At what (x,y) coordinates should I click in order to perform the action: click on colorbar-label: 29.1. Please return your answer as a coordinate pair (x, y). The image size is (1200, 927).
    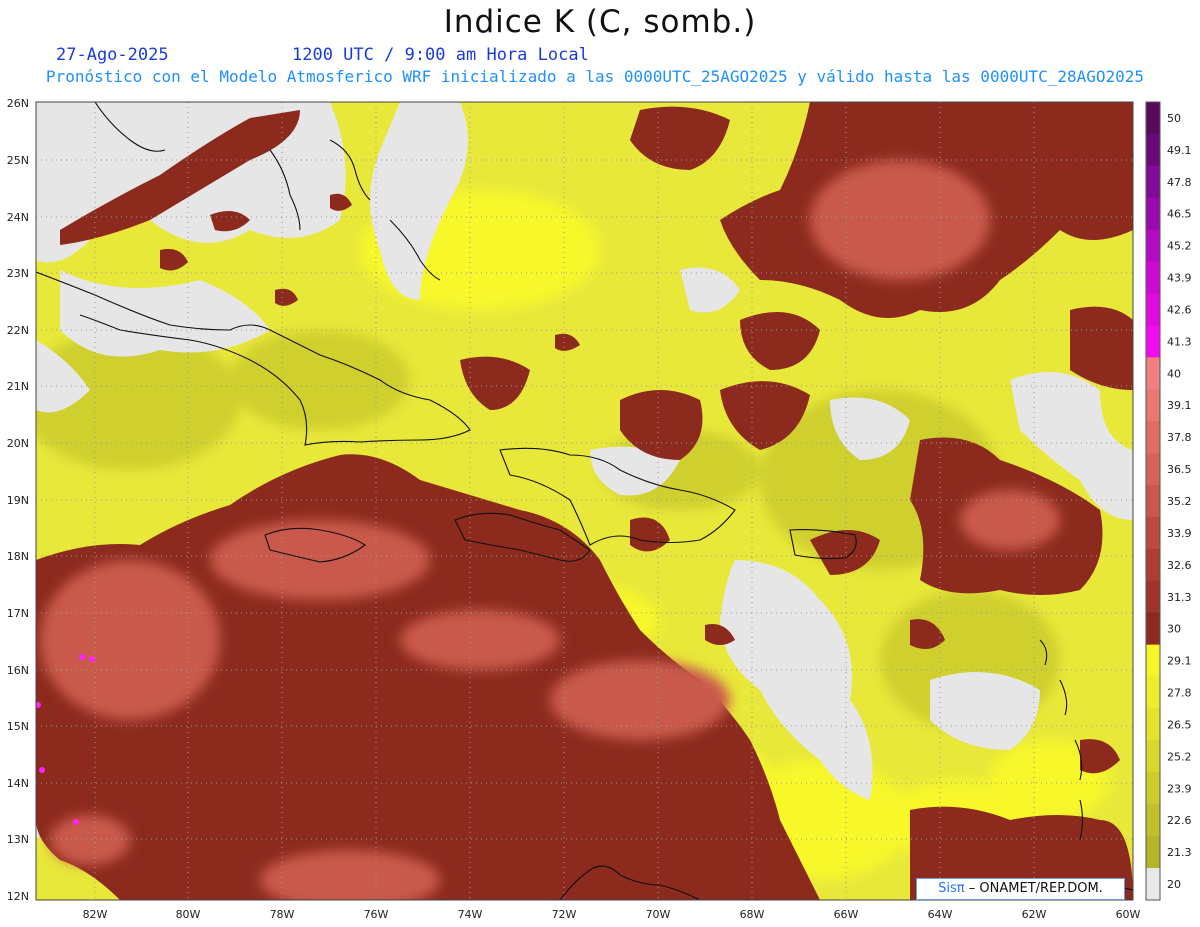
    Looking at the image, I should click on (1179, 661).